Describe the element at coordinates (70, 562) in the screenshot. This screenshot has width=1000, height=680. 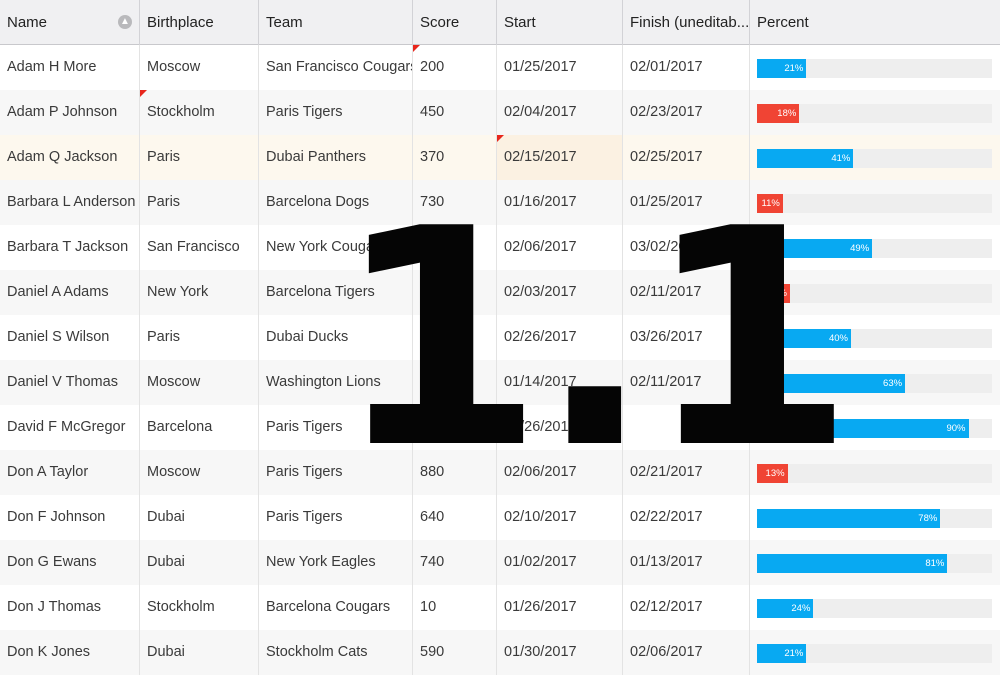
I see `cell-name: Don G Ewans` at that location.